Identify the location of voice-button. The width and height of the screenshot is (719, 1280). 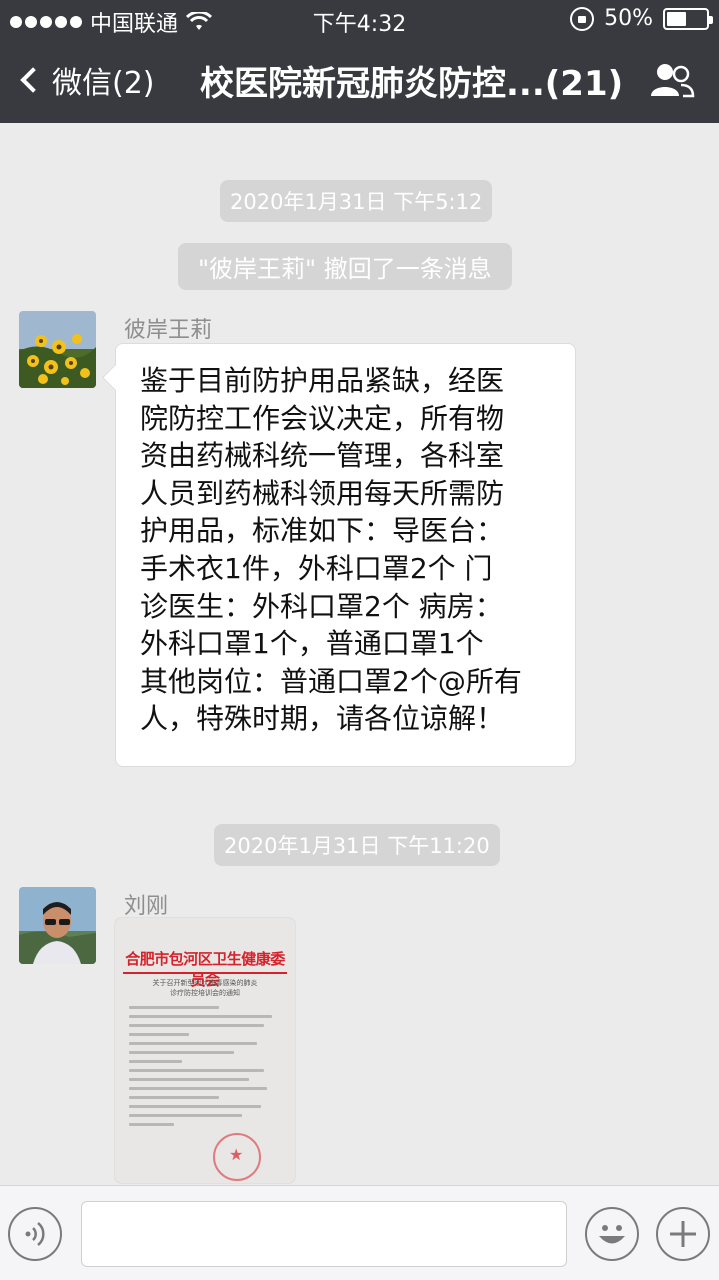
(35, 1234).